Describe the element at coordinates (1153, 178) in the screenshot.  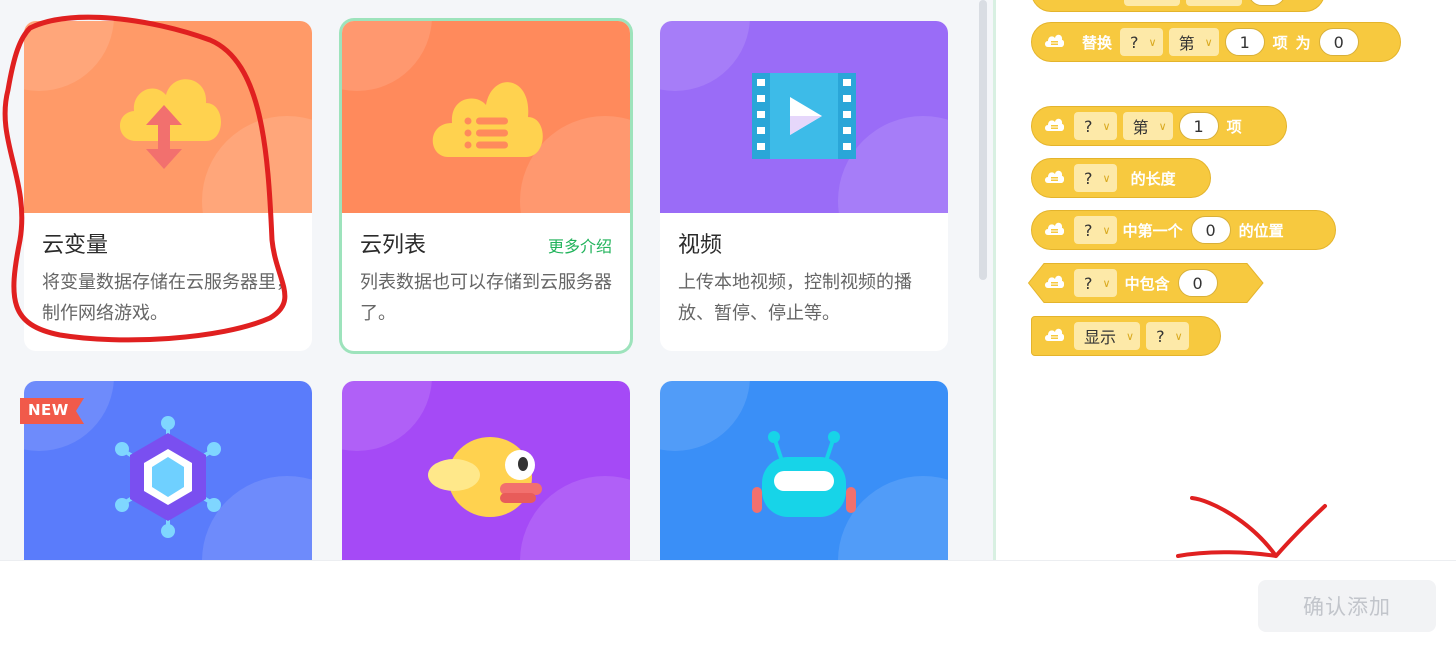
I see `block-word: 的长度` at that location.